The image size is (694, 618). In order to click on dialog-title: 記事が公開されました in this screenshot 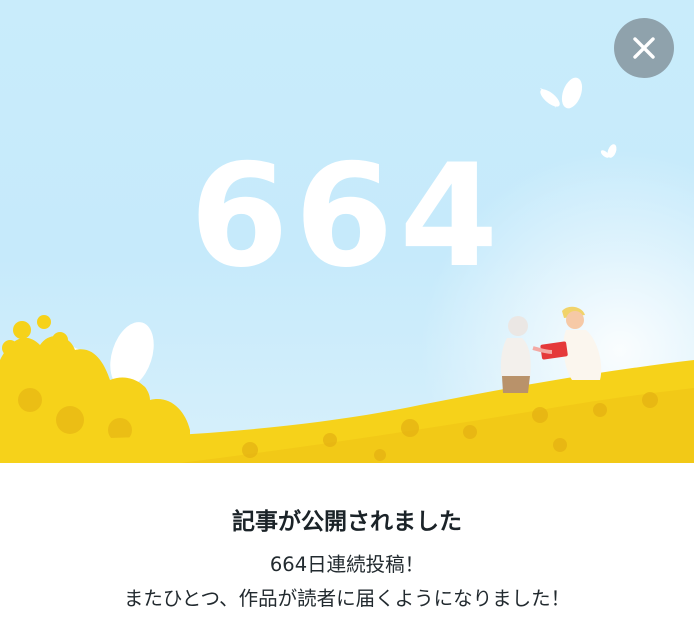, I will do `click(347, 522)`.